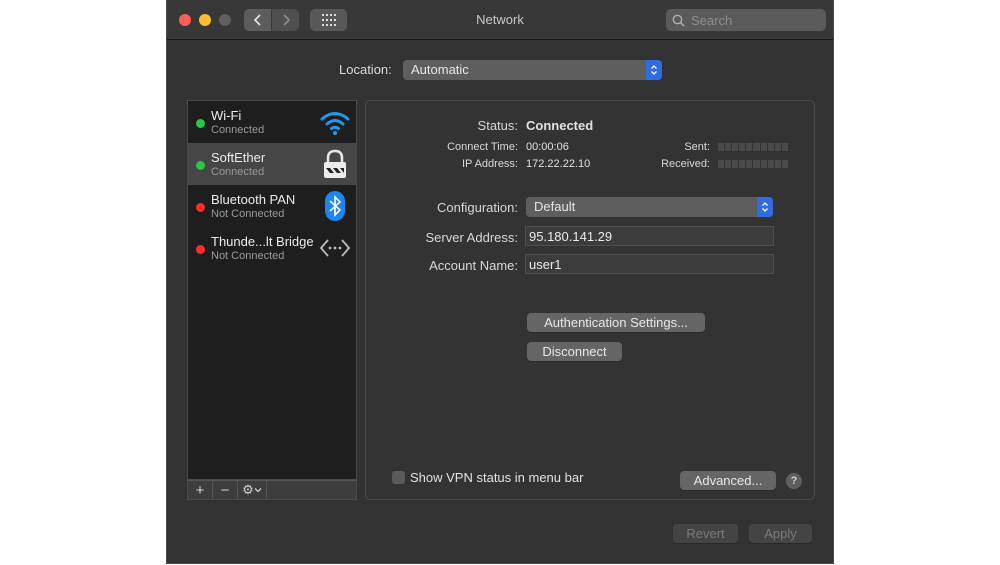  What do you see at coordinates (226, 115) in the screenshot?
I see `service-name: Wi-Fi` at bounding box center [226, 115].